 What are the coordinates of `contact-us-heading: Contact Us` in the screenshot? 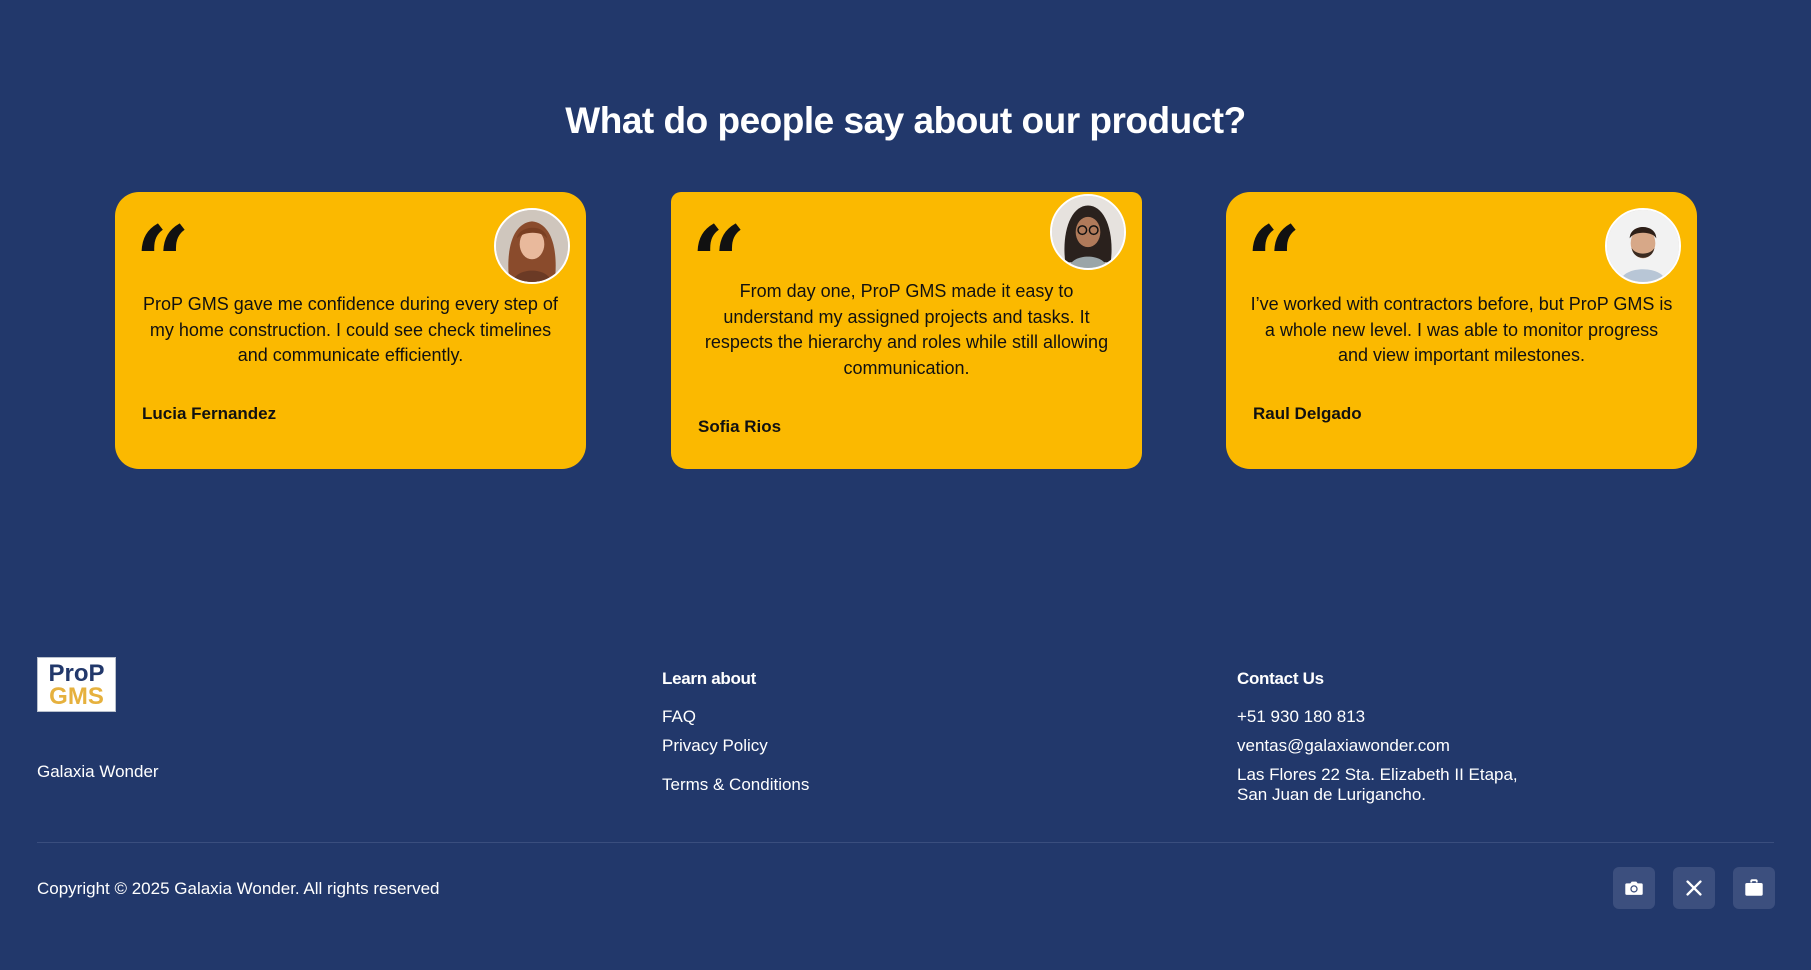 It's located at (1280, 678).